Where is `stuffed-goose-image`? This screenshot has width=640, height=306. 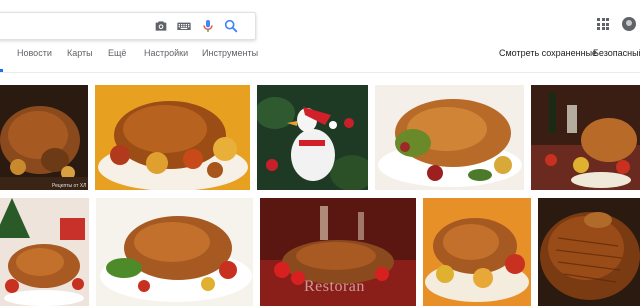 stuffed-goose-image is located at coordinates (449, 137).